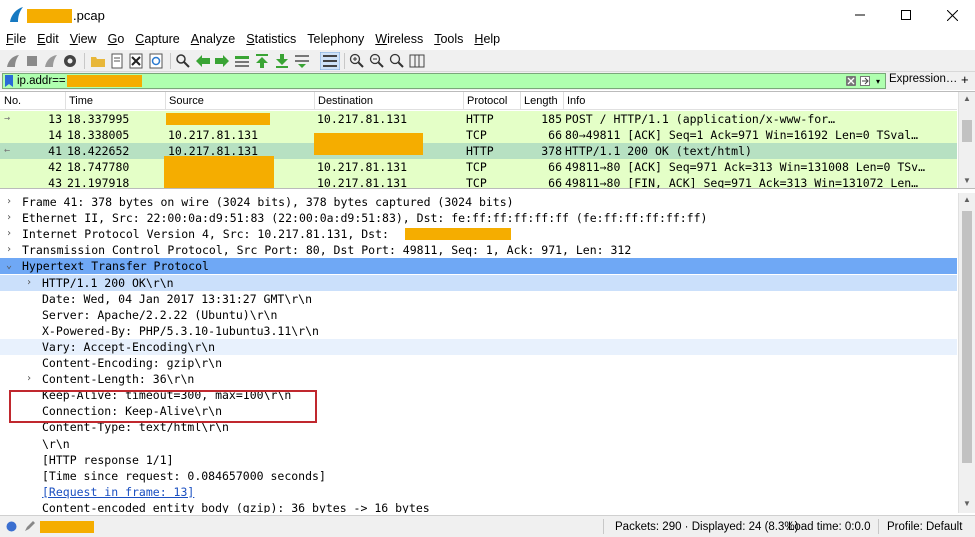 Image resolution: width=975 pixels, height=537 pixels. What do you see at coordinates (11, 526) in the screenshot?
I see `expert-info-icon` at bounding box center [11, 526].